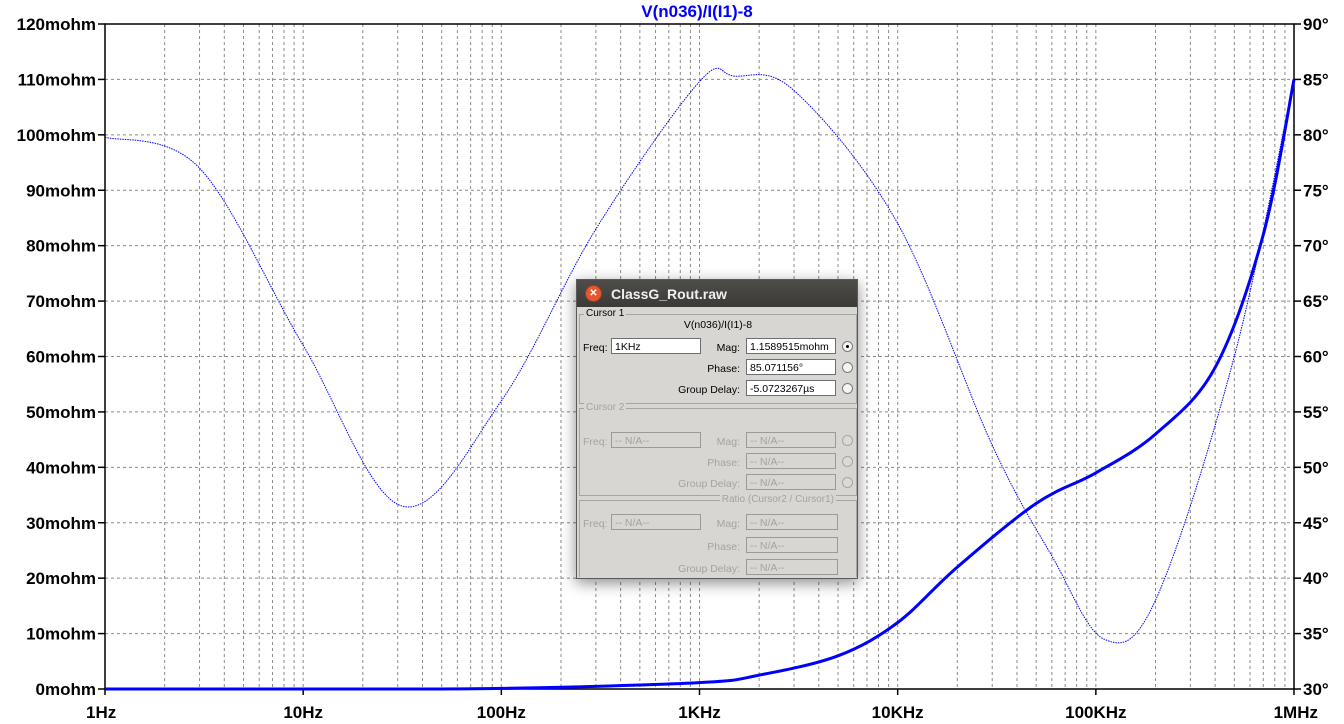 The image size is (1344, 724). What do you see at coordinates (728, 524) in the screenshot?
I see `ratio-mag-label: Mag:` at bounding box center [728, 524].